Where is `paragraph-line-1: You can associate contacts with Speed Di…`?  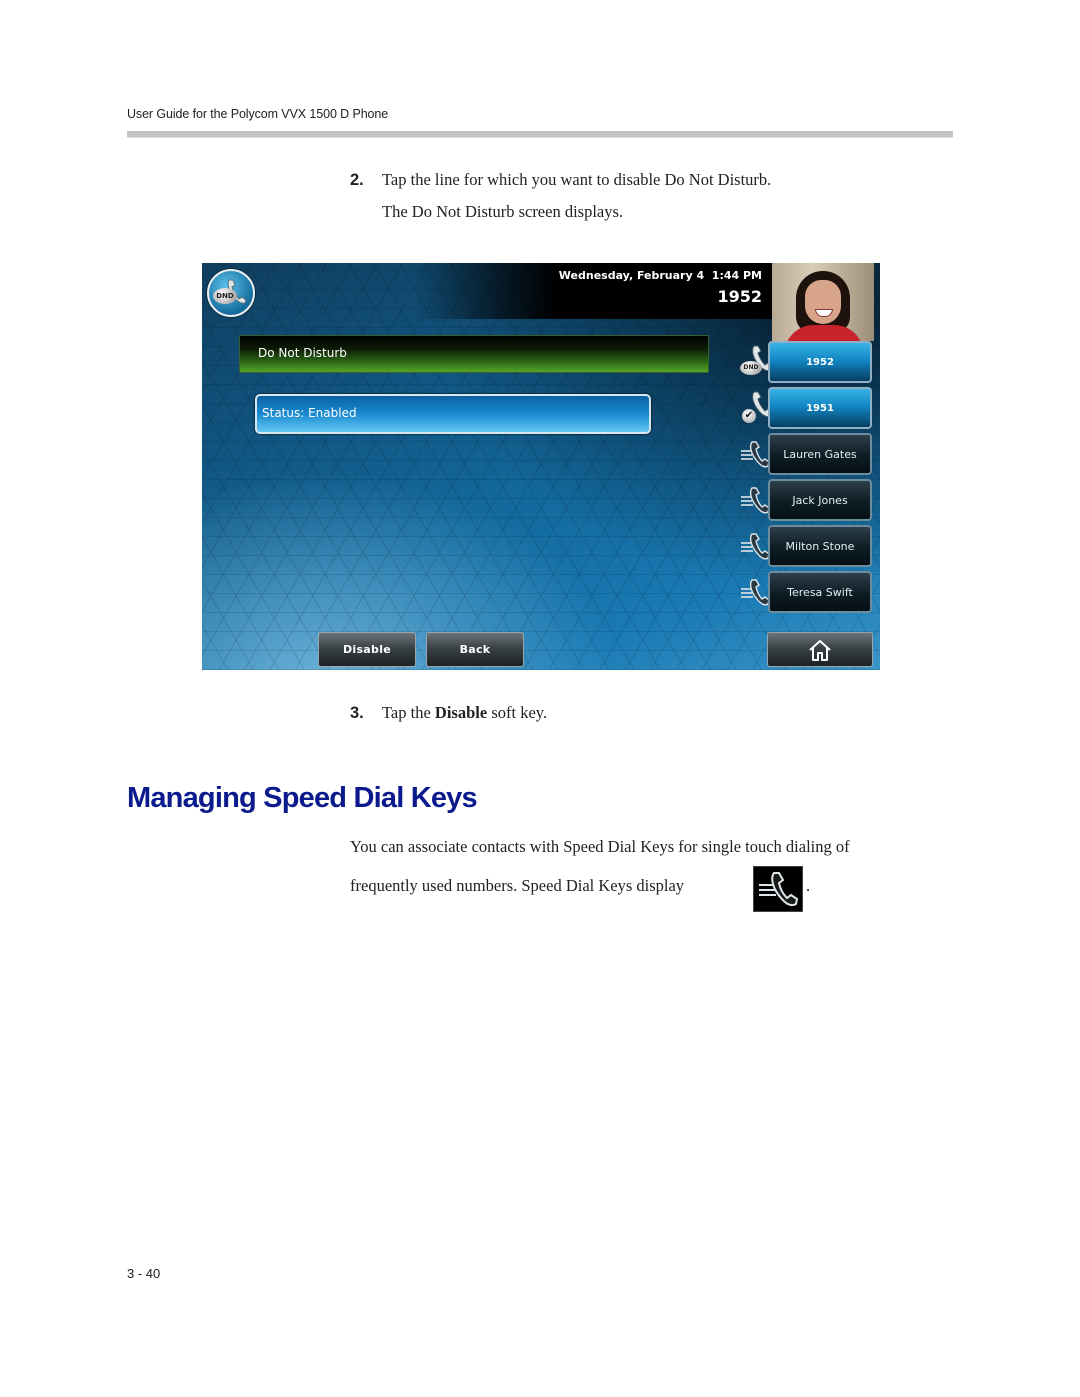
paragraph-line-1: You can associate contacts with Speed Di… is located at coordinates (600, 846).